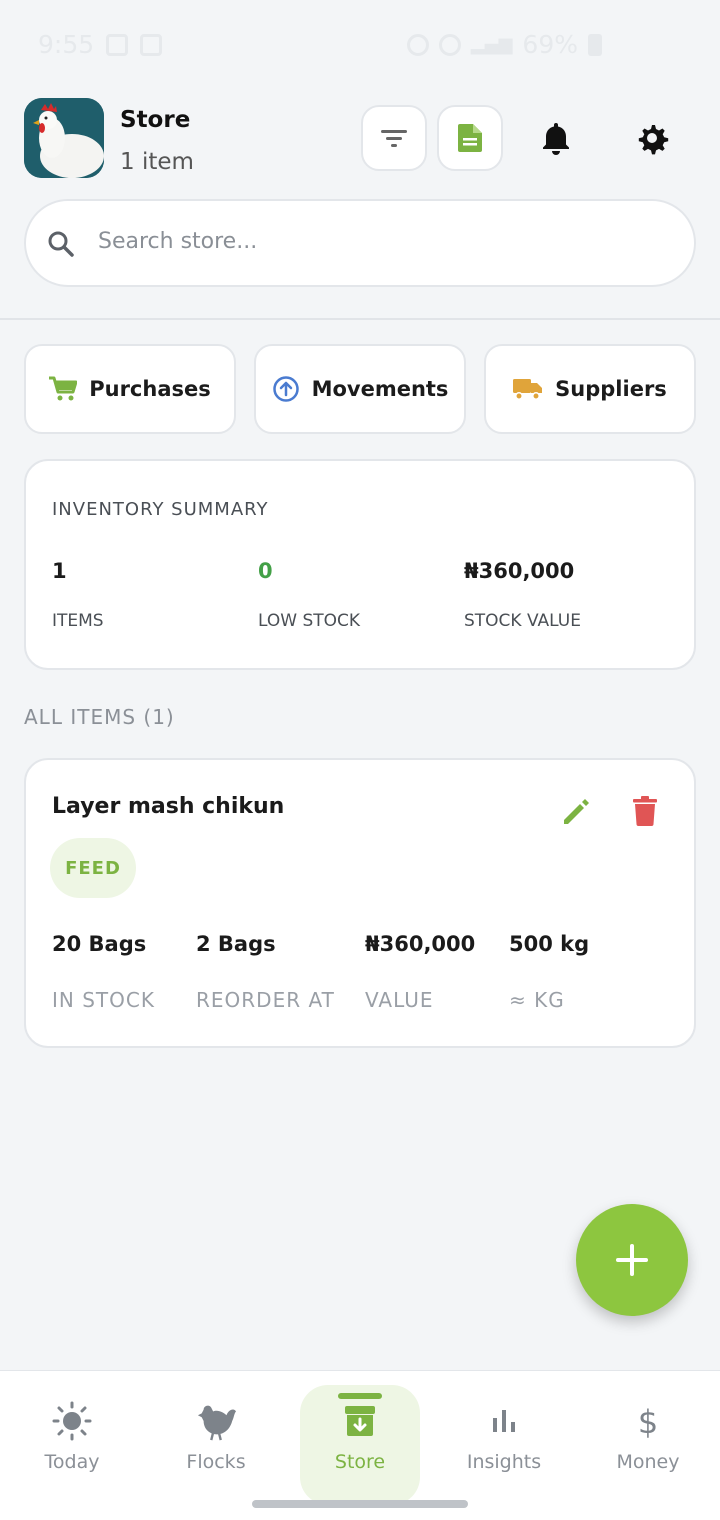 The width and height of the screenshot is (720, 1520). I want to click on chicken-icon, so click(64, 138).